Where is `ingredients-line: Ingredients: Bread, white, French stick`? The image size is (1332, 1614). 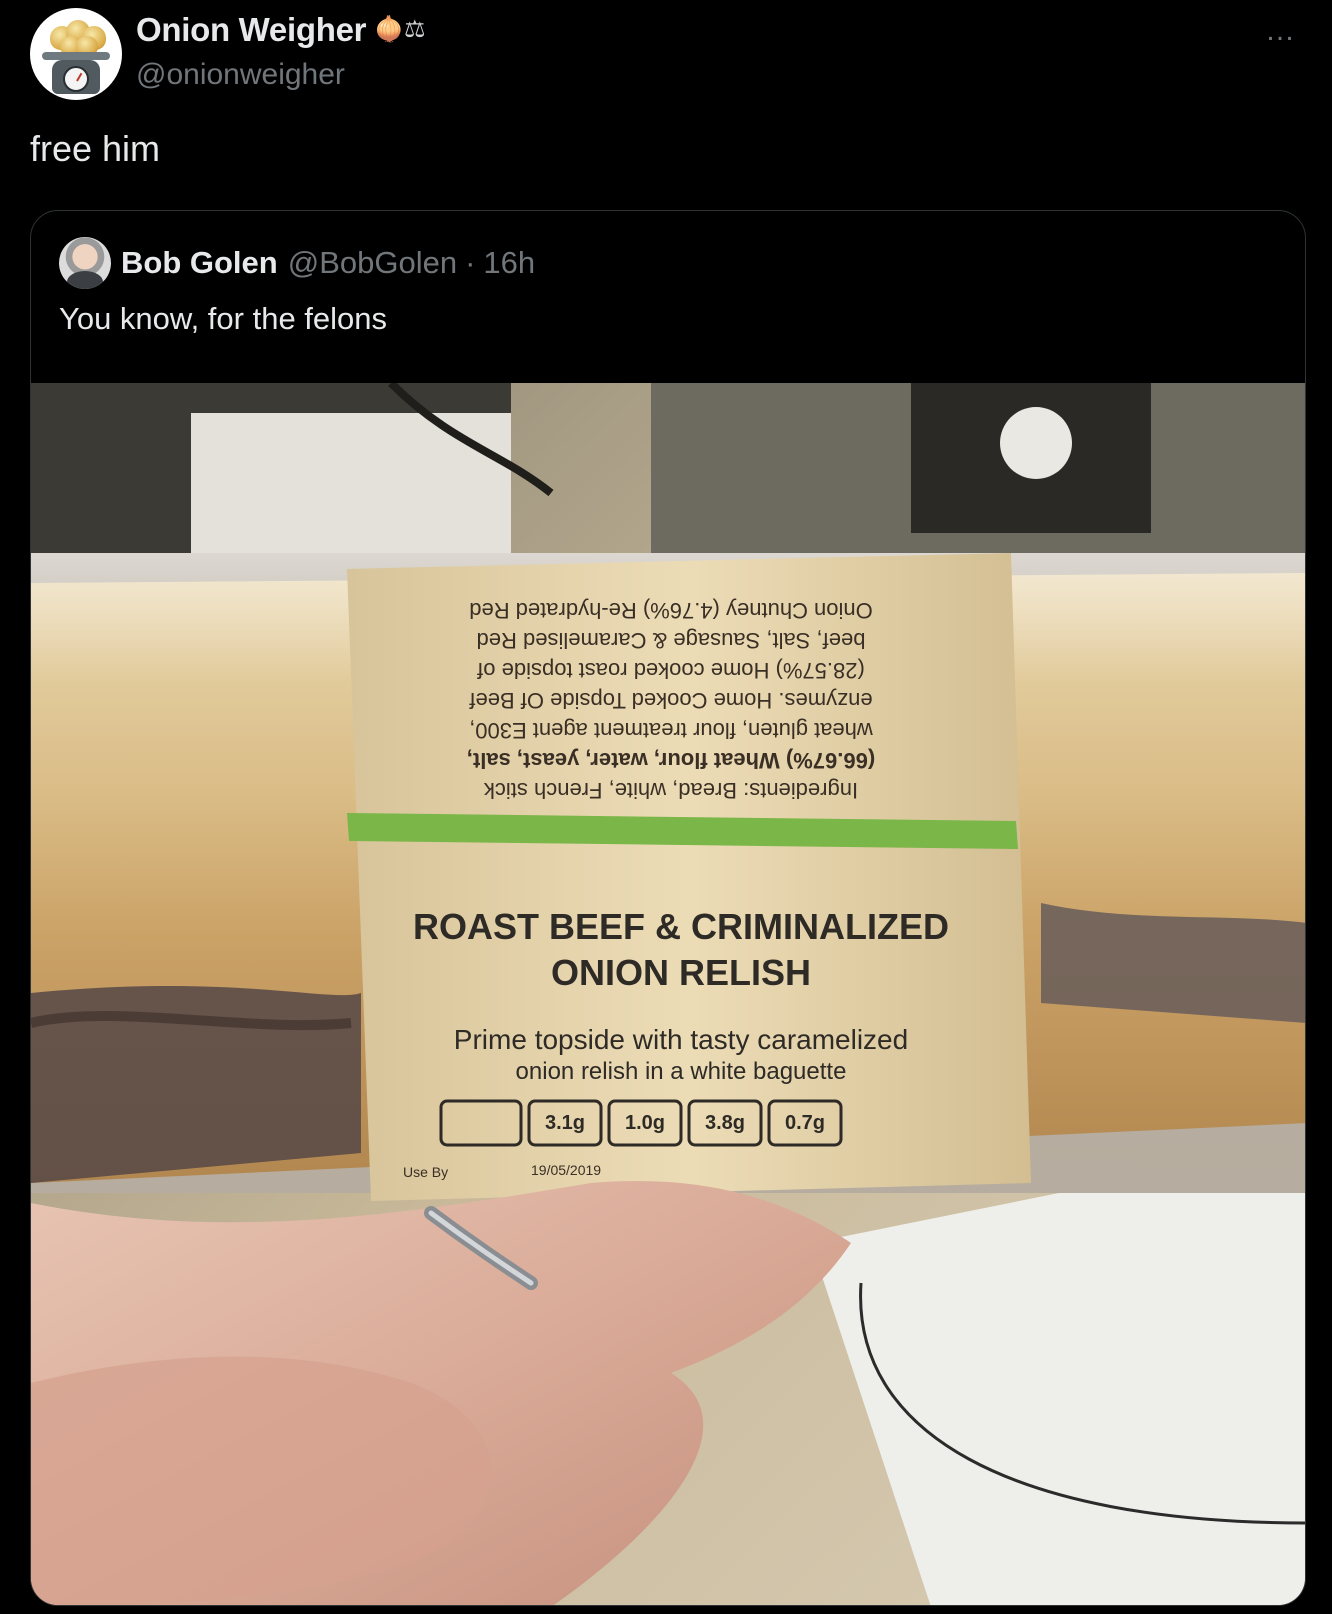
ingredients-line: Ingredients: Bread, white, French stick is located at coordinates (670, 790).